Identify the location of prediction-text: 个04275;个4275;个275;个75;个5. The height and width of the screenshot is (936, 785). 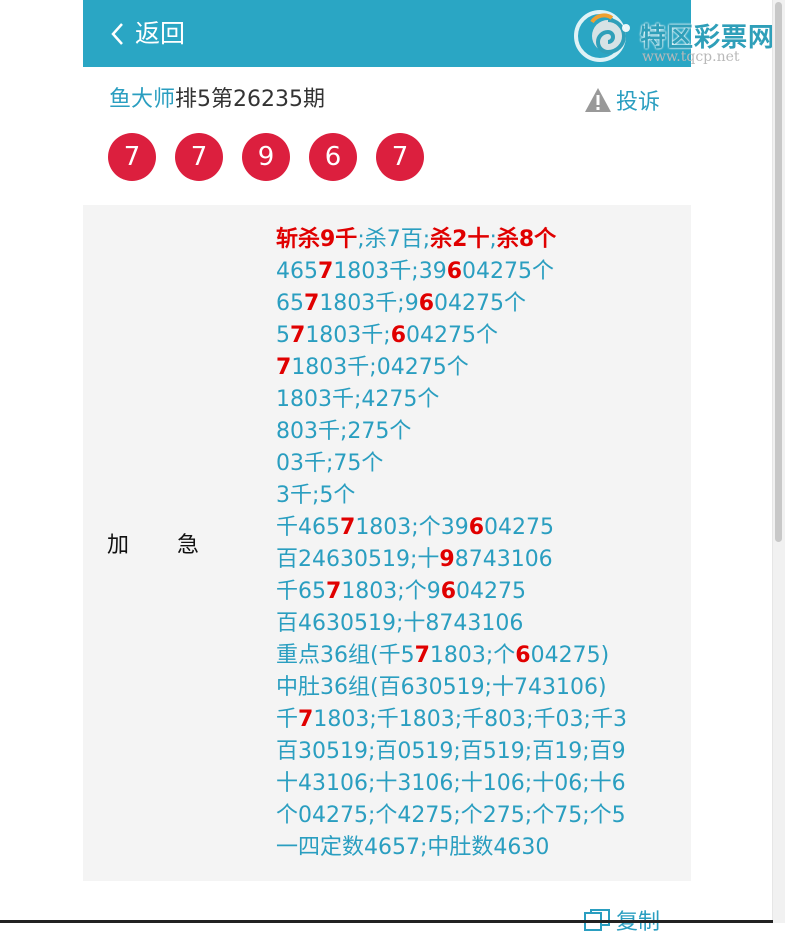
(451, 815).